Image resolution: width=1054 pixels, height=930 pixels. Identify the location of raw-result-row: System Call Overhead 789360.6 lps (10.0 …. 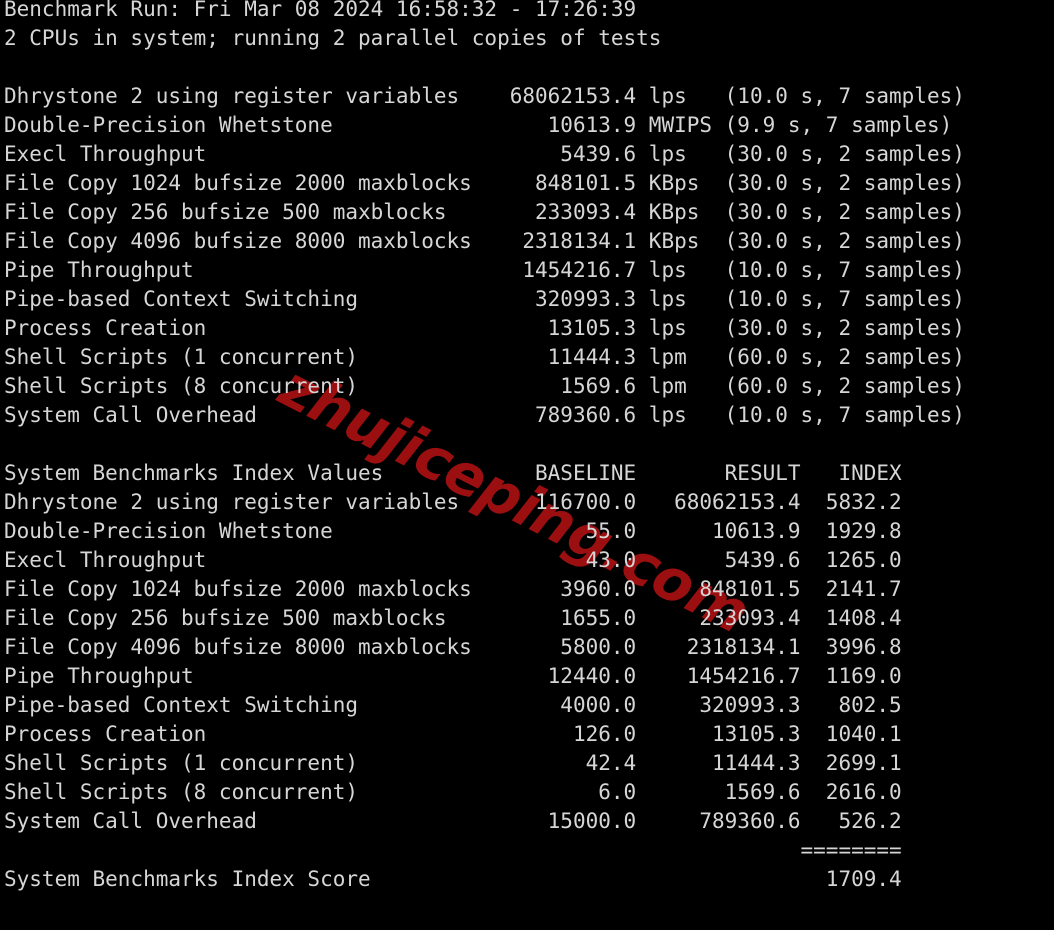
(484, 415).